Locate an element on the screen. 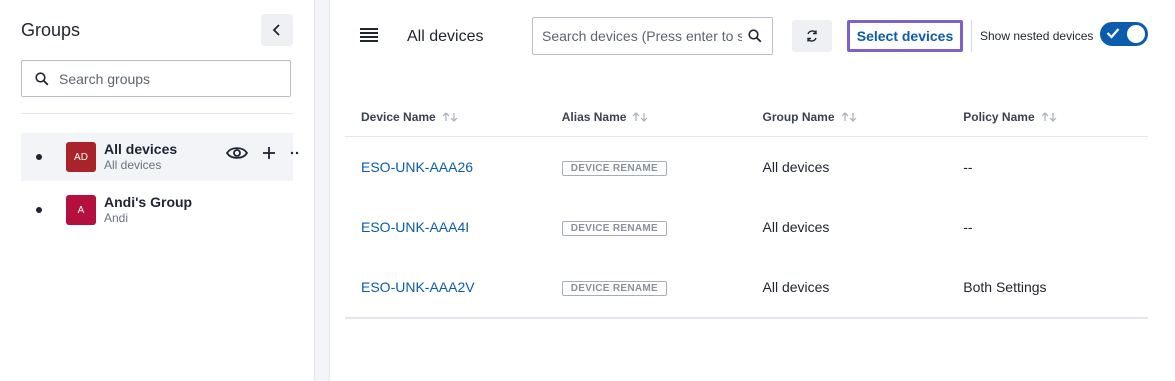  column-header-alias-name: Alias Name is located at coordinates (646, 117).